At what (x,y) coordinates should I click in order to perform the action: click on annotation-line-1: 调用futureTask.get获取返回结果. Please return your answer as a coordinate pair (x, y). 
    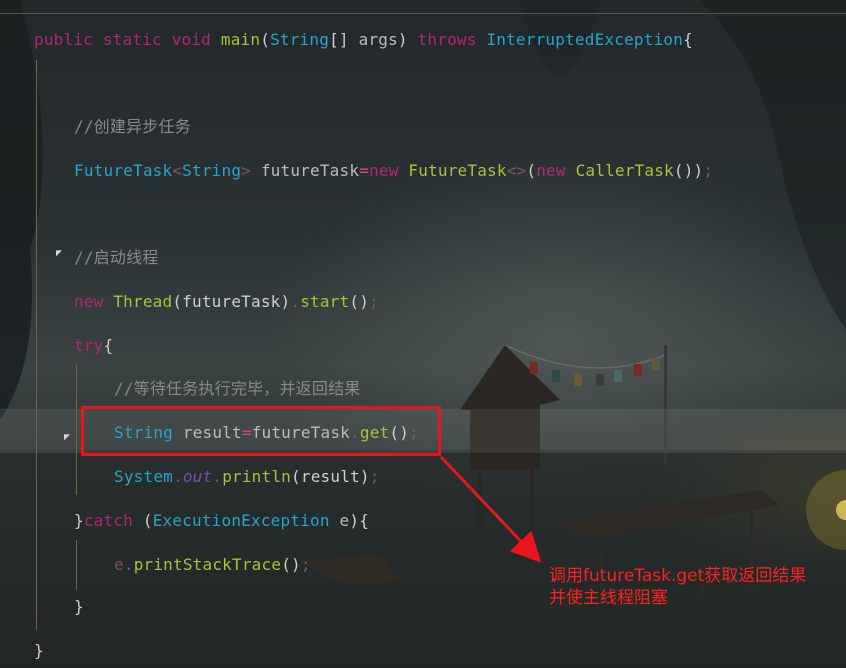
    Looking at the image, I should click on (678, 576).